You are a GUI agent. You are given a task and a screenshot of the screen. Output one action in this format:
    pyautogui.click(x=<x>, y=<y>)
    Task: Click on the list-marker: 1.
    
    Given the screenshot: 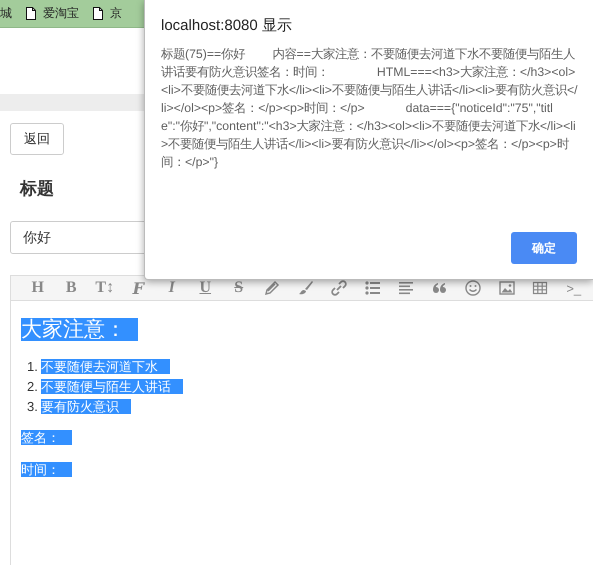 What is the action you would take?
    pyautogui.click(x=33, y=367)
    